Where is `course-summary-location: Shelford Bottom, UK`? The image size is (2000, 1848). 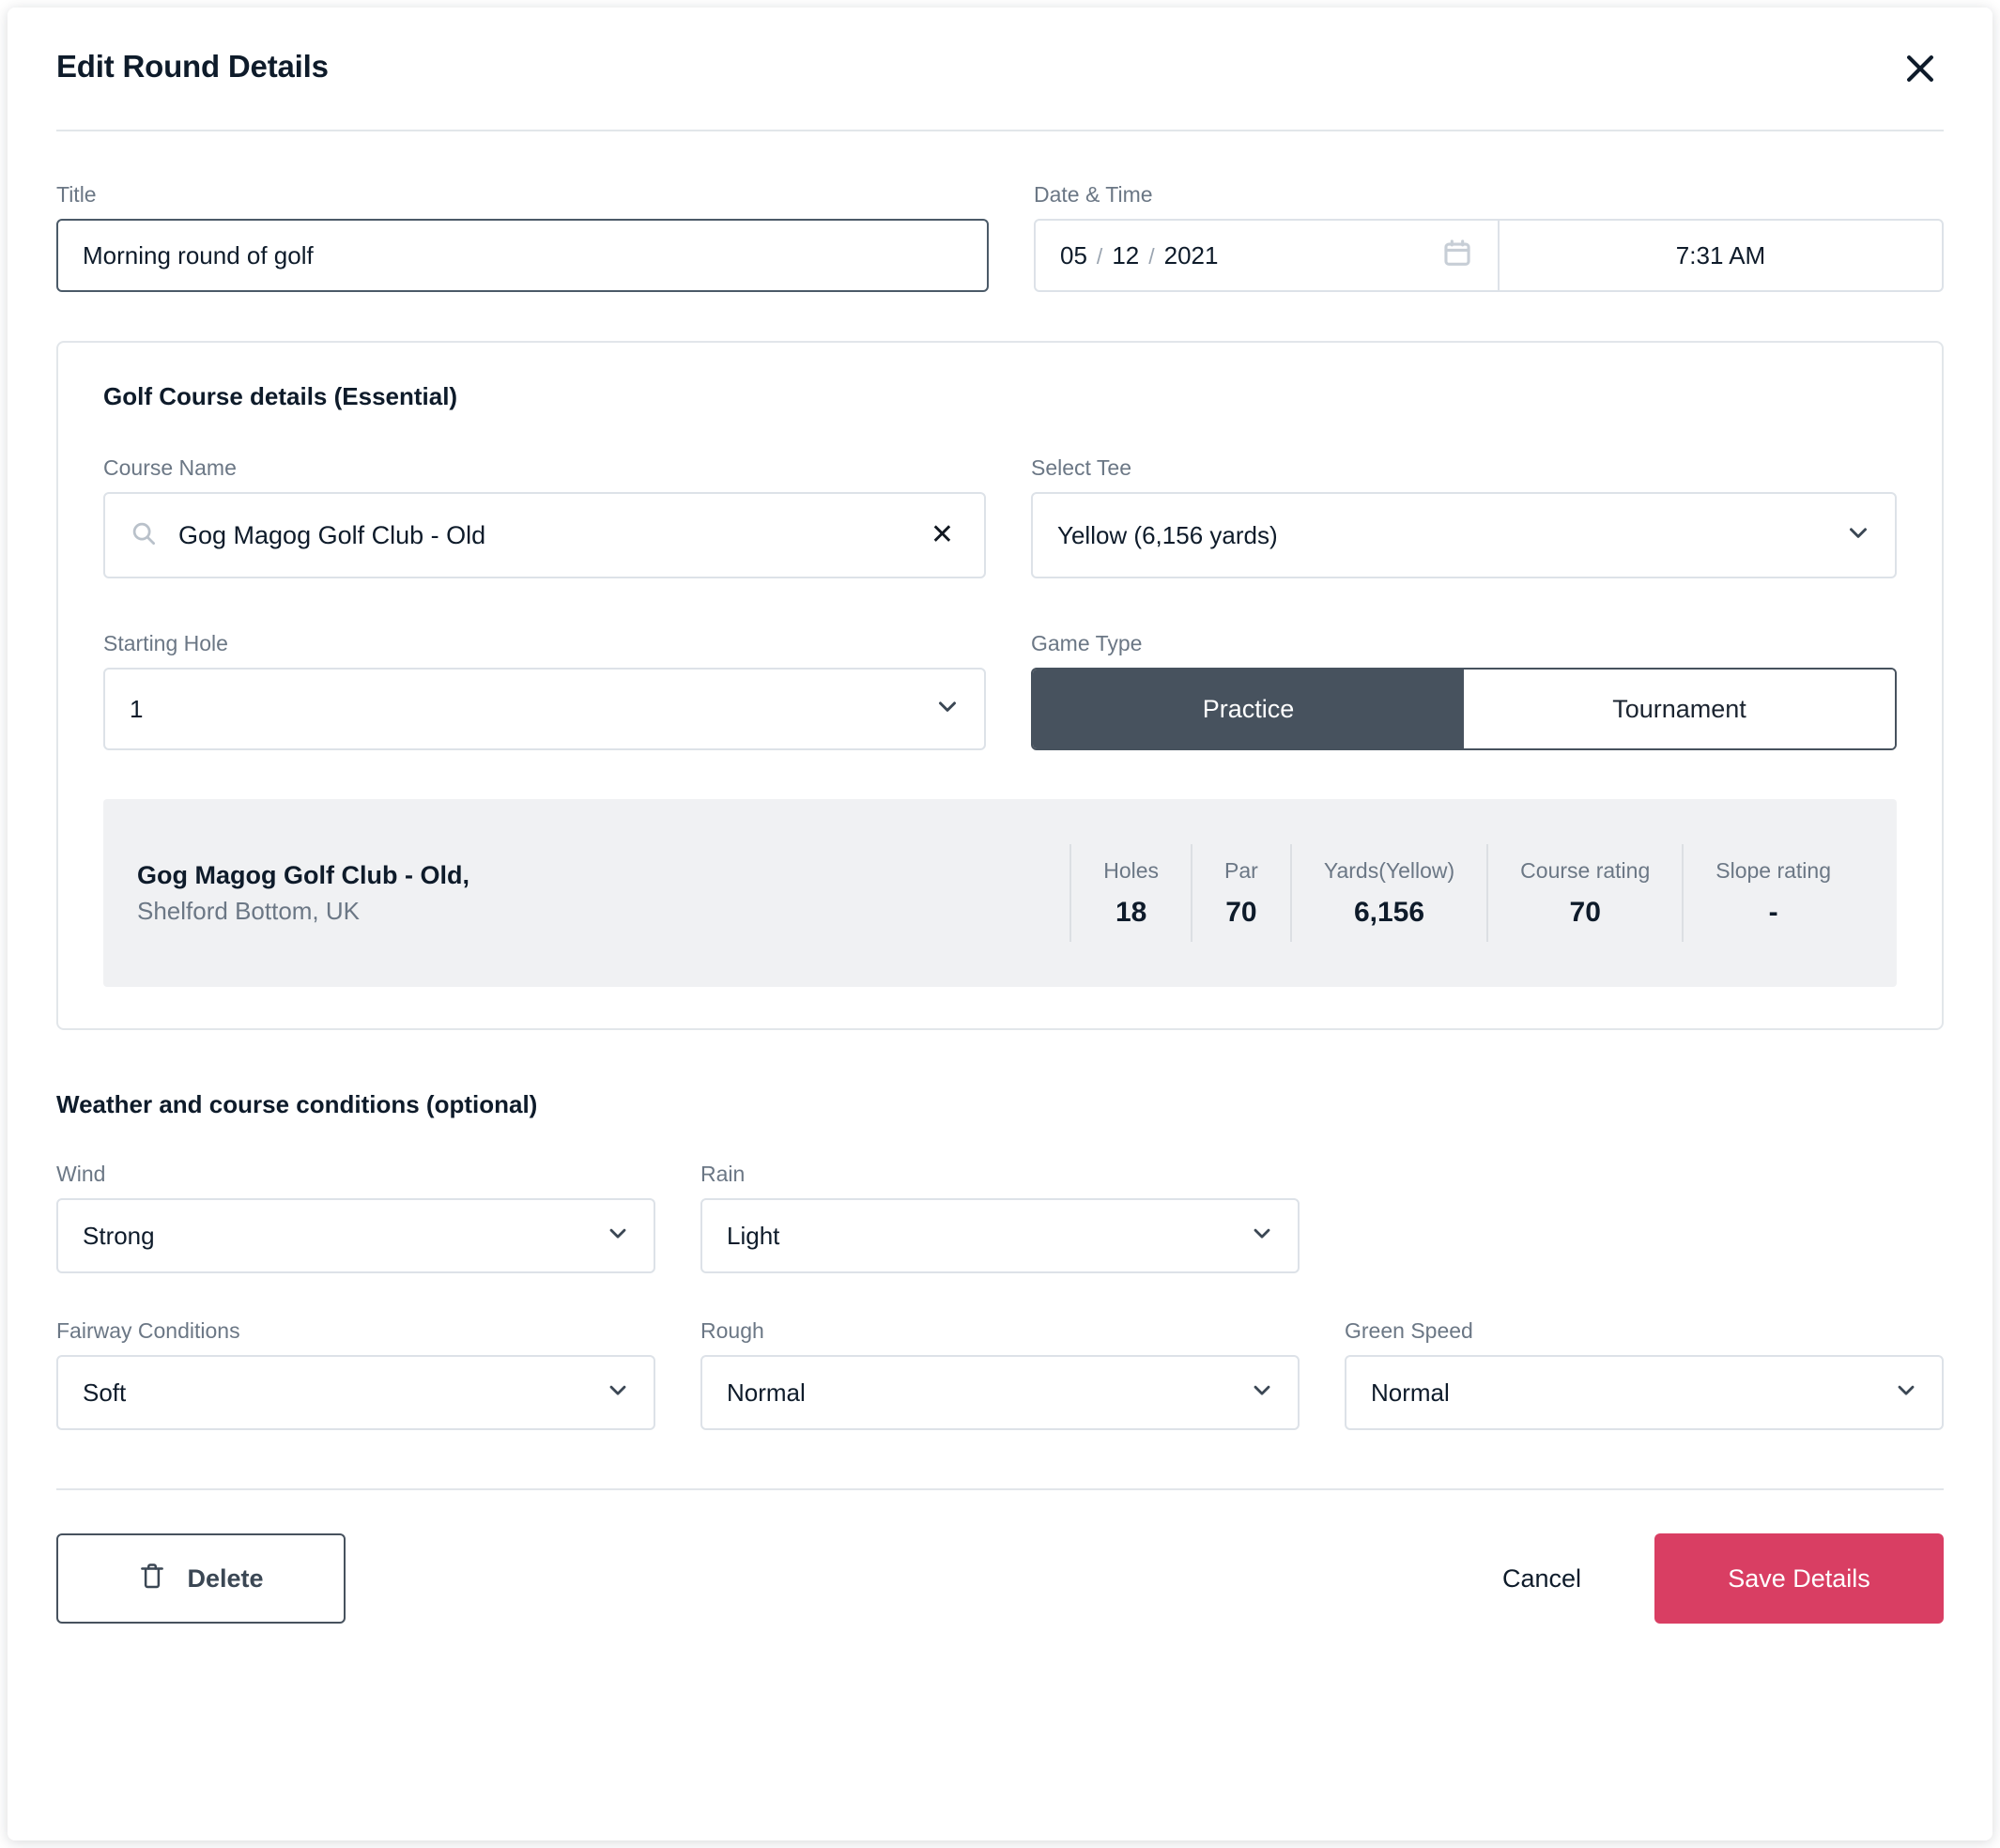
course-summary-location: Shelford Bottom, UK is located at coordinates (248, 910).